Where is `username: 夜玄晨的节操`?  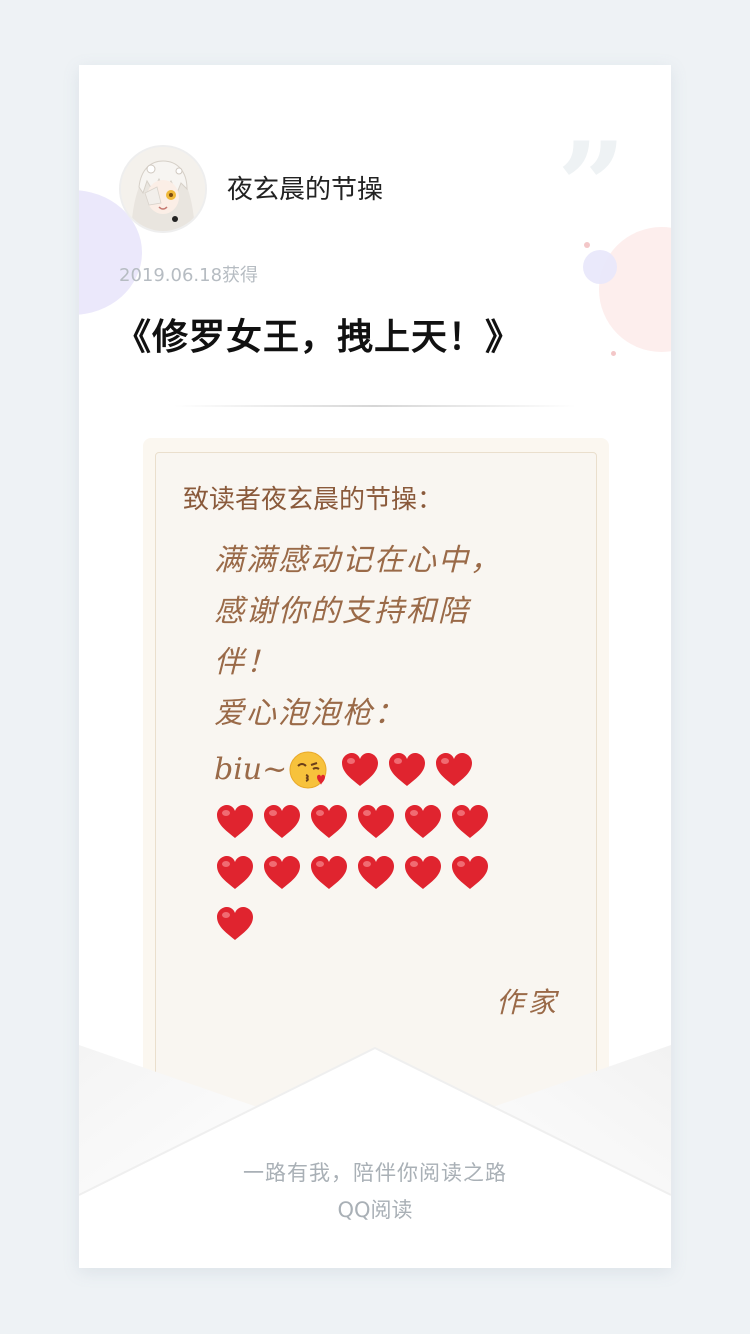
username: 夜玄晨的节操 is located at coordinates (305, 190).